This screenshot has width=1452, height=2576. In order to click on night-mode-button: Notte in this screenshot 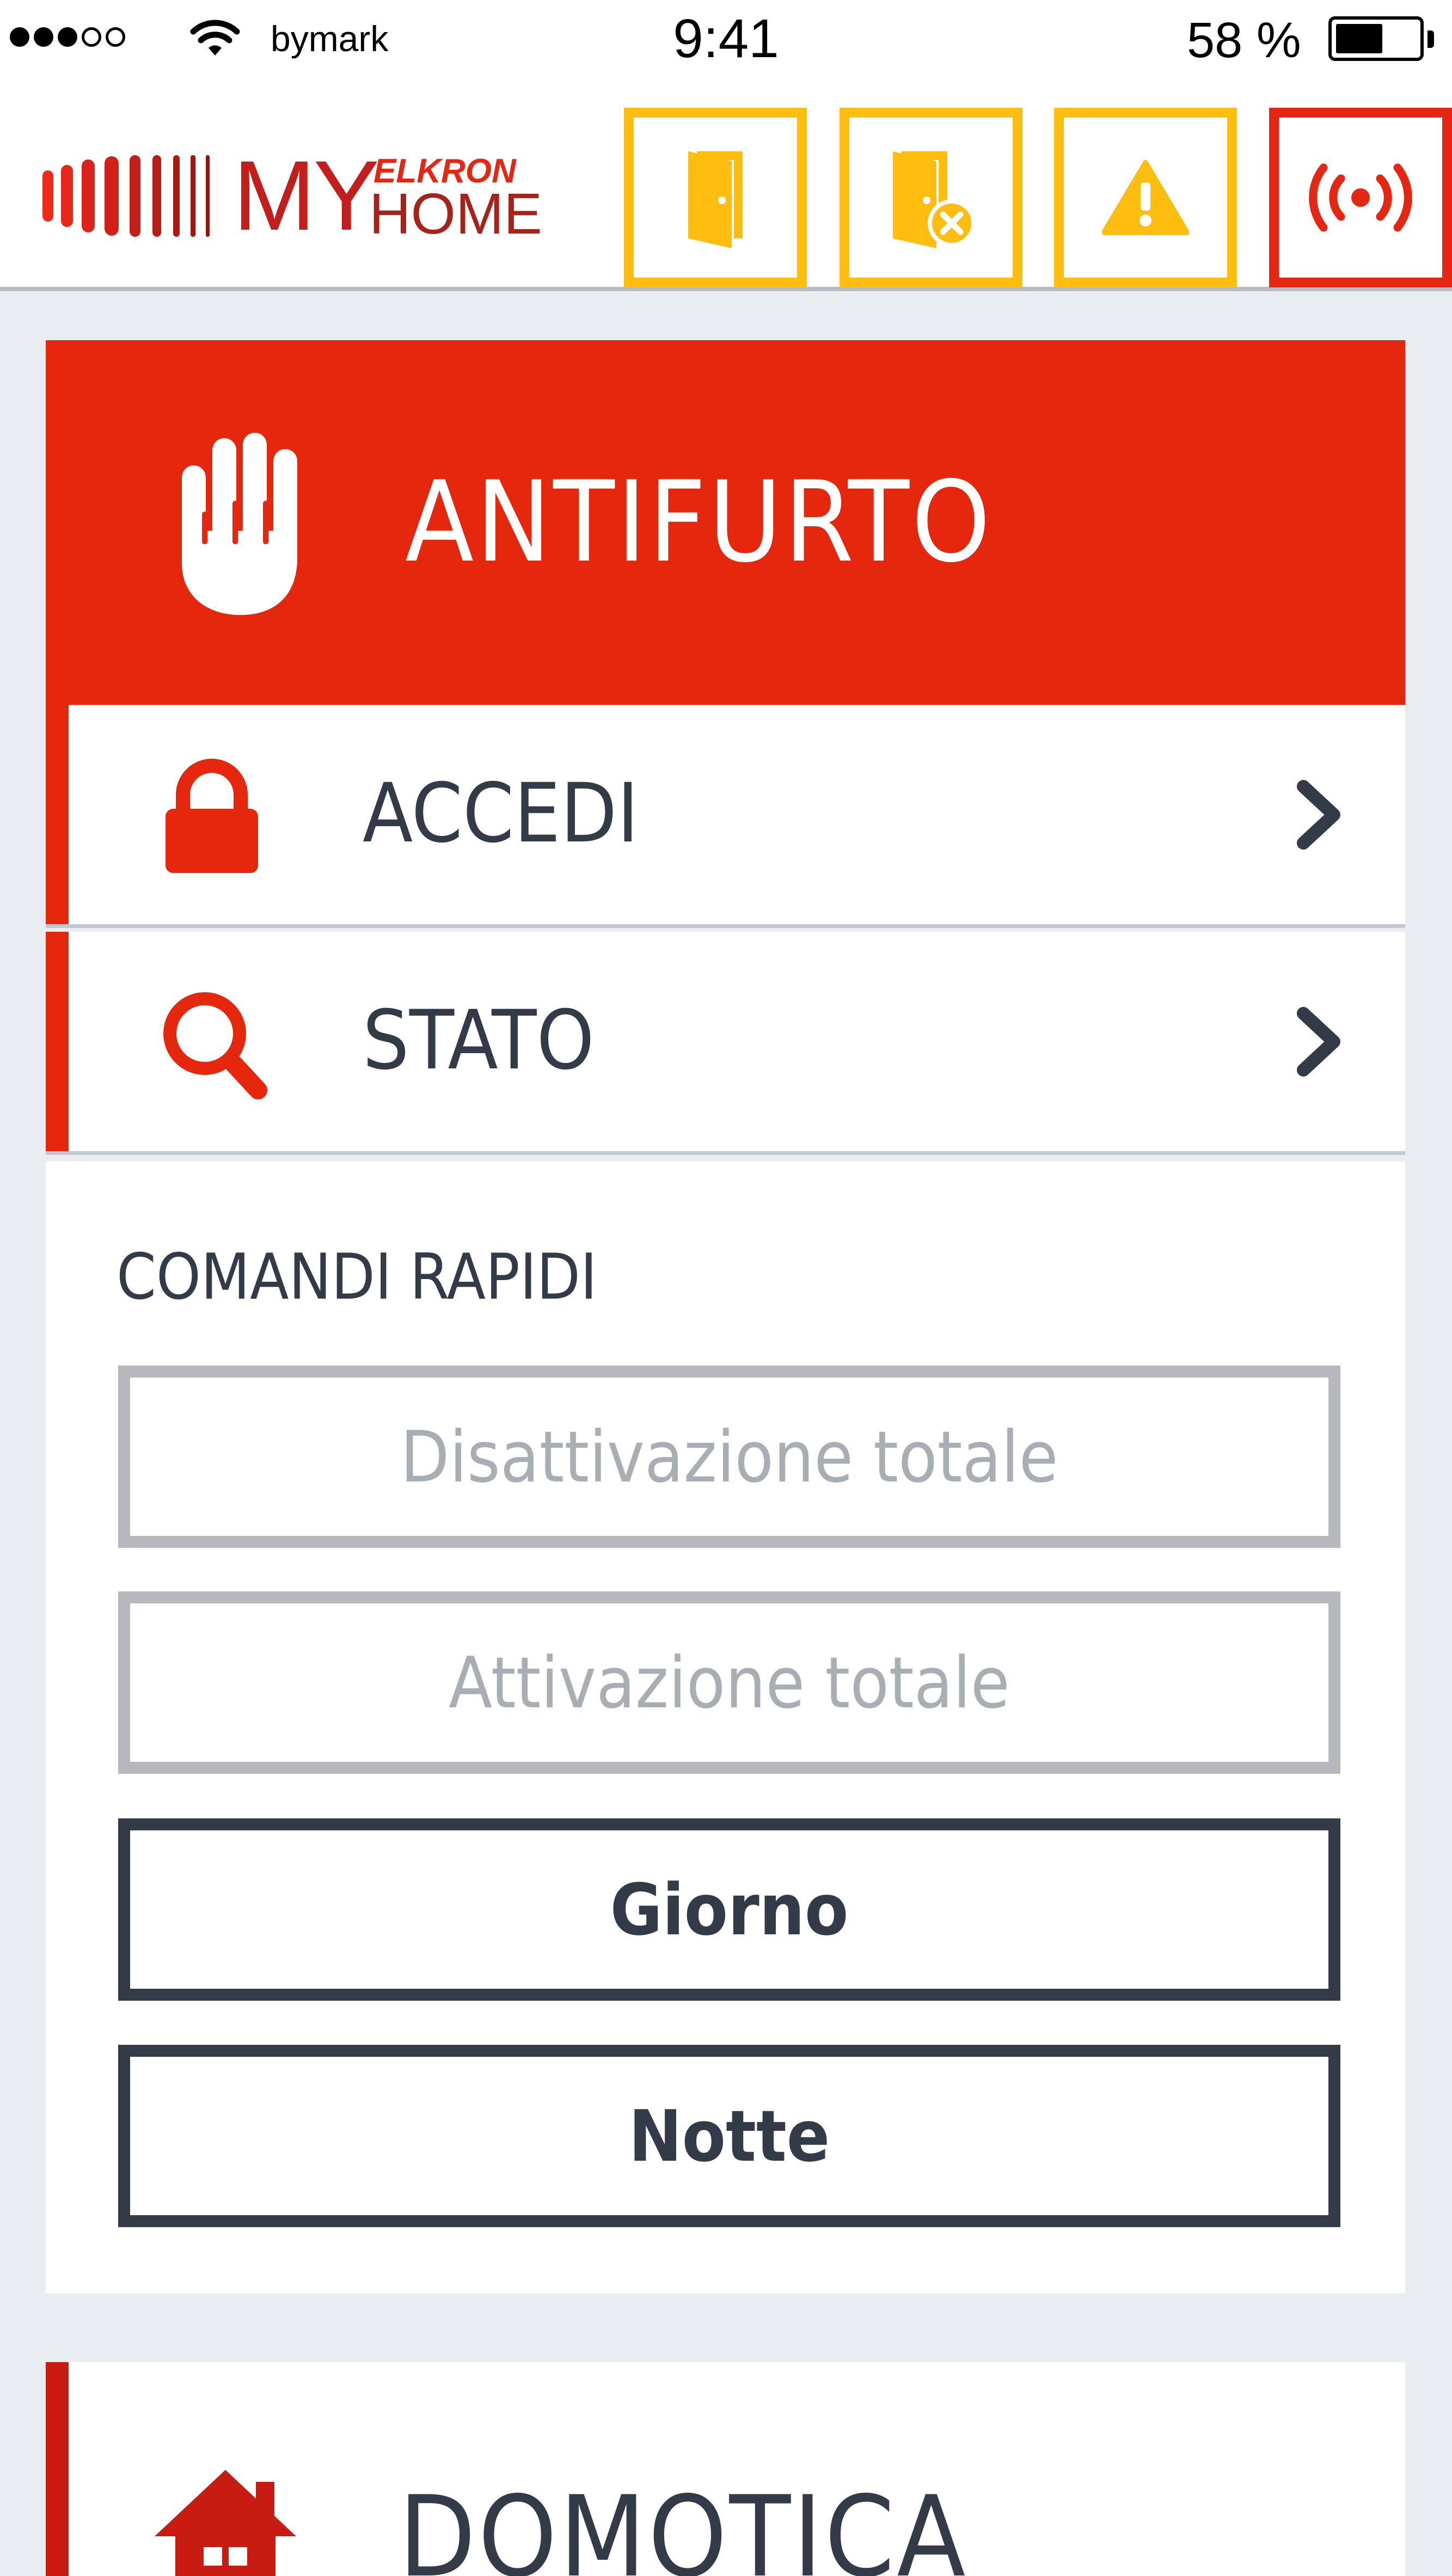, I will do `click(729, 2136)`.